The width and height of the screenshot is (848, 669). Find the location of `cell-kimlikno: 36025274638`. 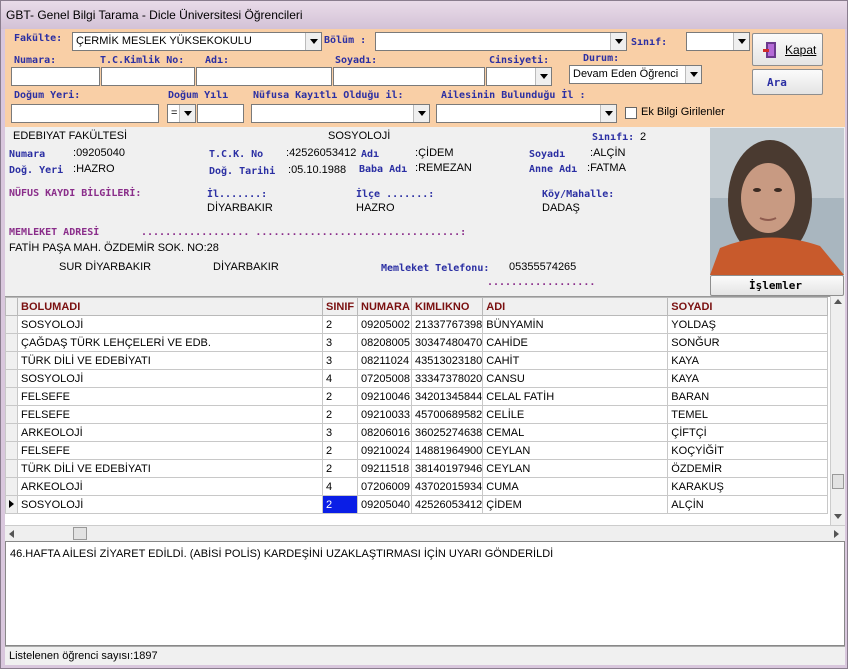

cell-kimlikno: 36025274638 is located at coordinates (447, 432).